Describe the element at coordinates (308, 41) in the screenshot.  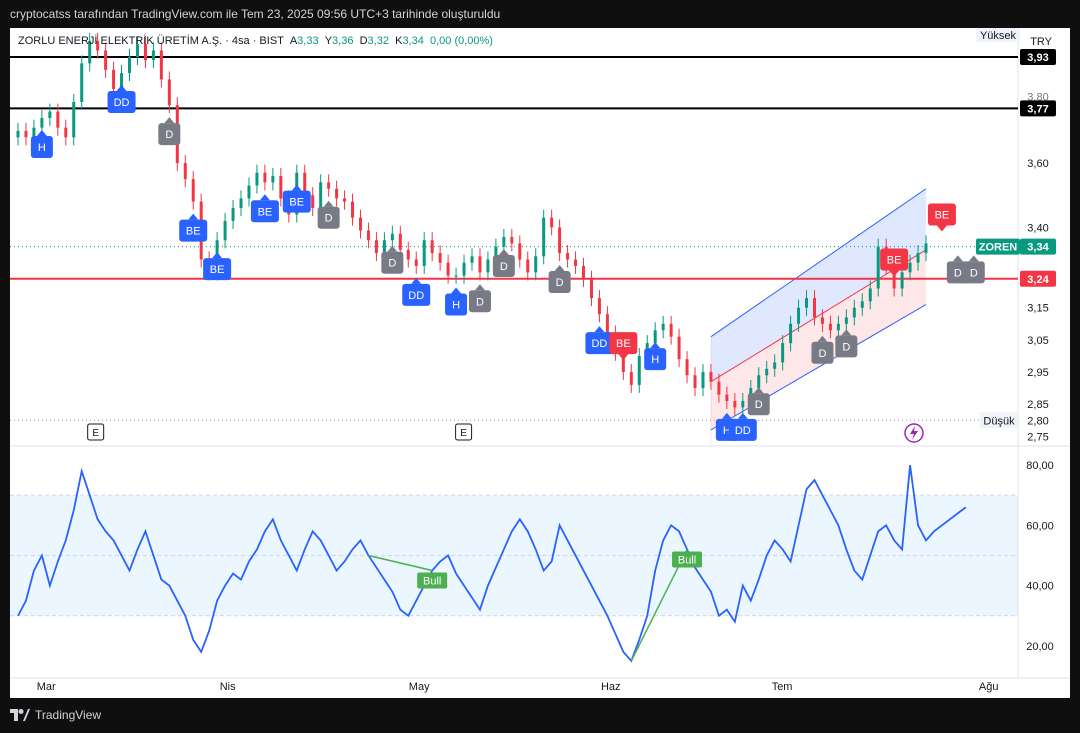
I see `open-value: 3,33` at that location.